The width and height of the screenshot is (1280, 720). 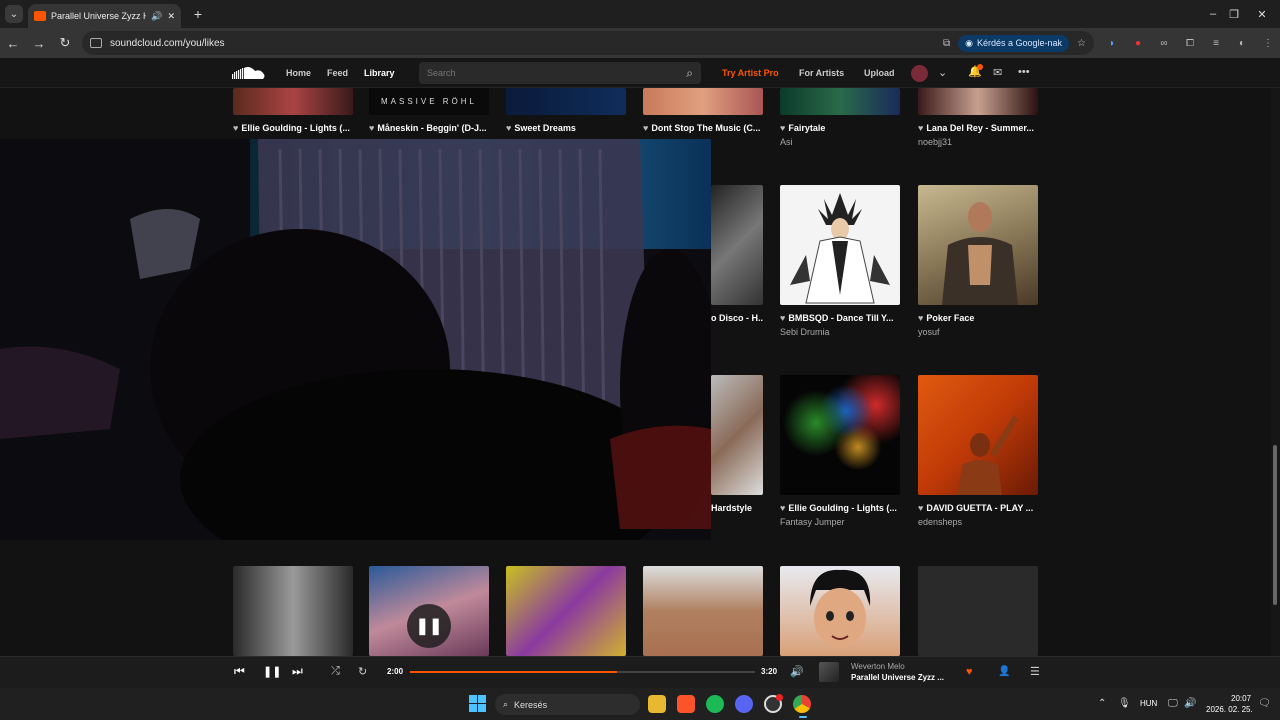 What do you see at coordinates (1229, 709) in the screenshot?
I see `clock-date: 2026. 02. 25.` at bounding box center [1229, 709].